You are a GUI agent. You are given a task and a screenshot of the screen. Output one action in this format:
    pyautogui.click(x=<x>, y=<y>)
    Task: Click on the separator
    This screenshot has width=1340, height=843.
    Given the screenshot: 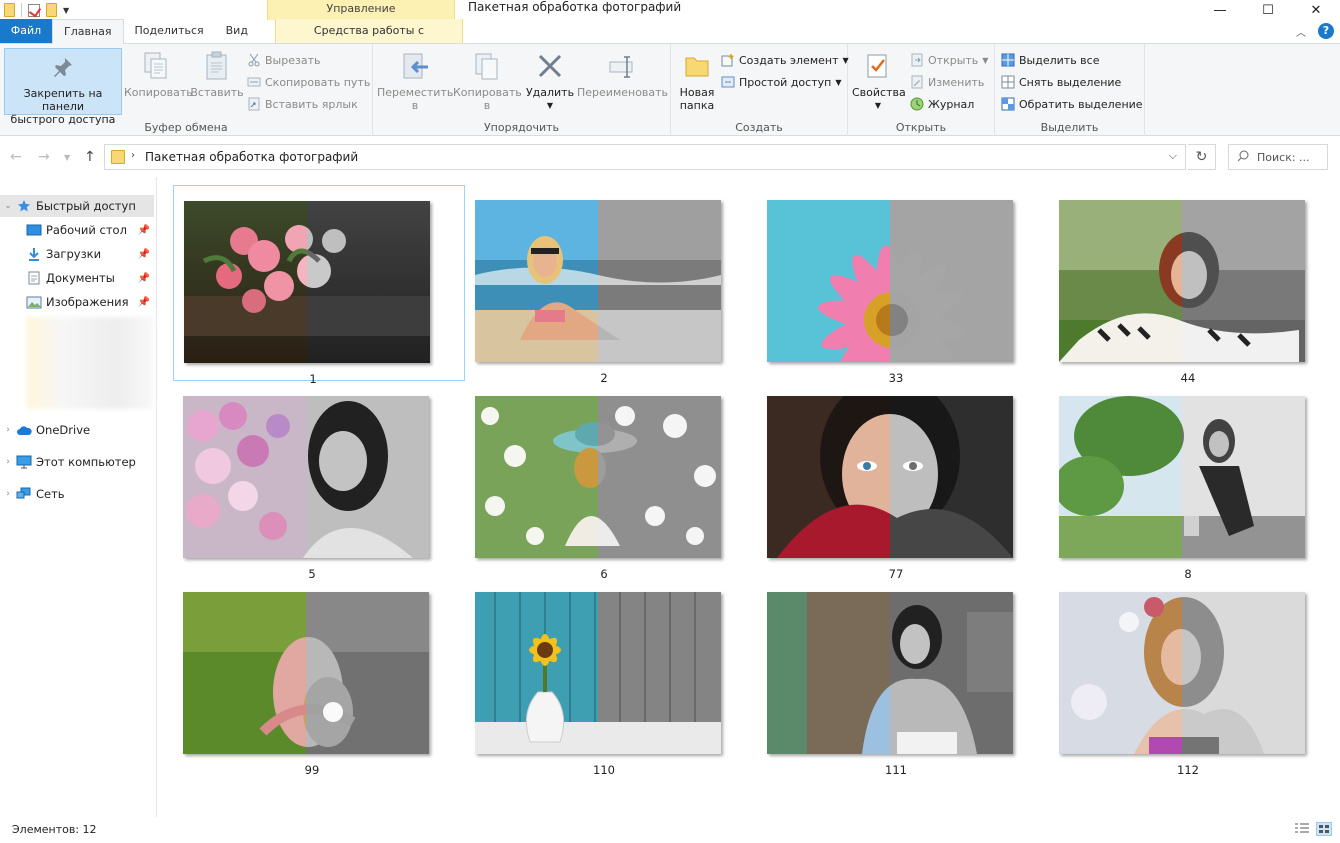 What is the action you would take?
    pyautogui.click(x=21, y=10)
    